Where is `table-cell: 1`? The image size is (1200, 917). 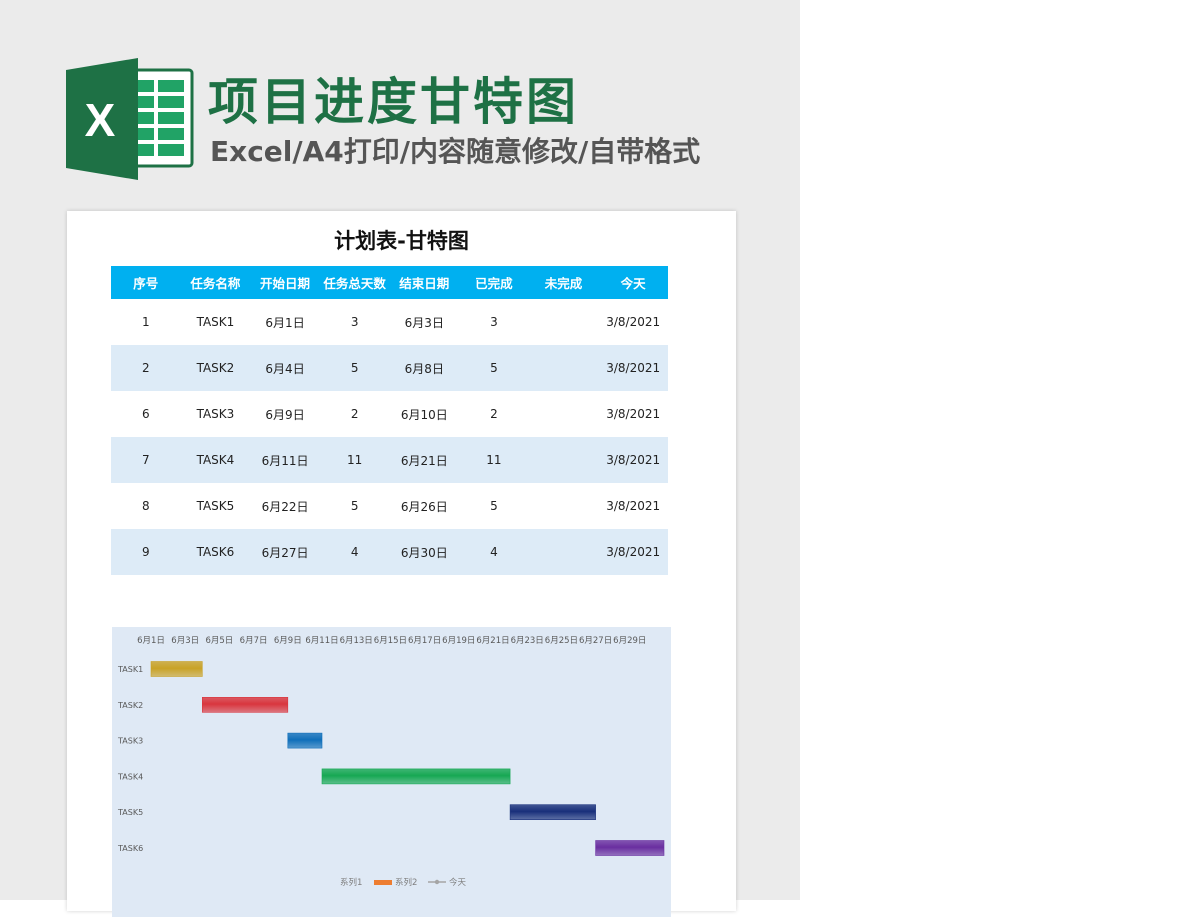
table-cell: 1 is located at coordinates (145, 322).